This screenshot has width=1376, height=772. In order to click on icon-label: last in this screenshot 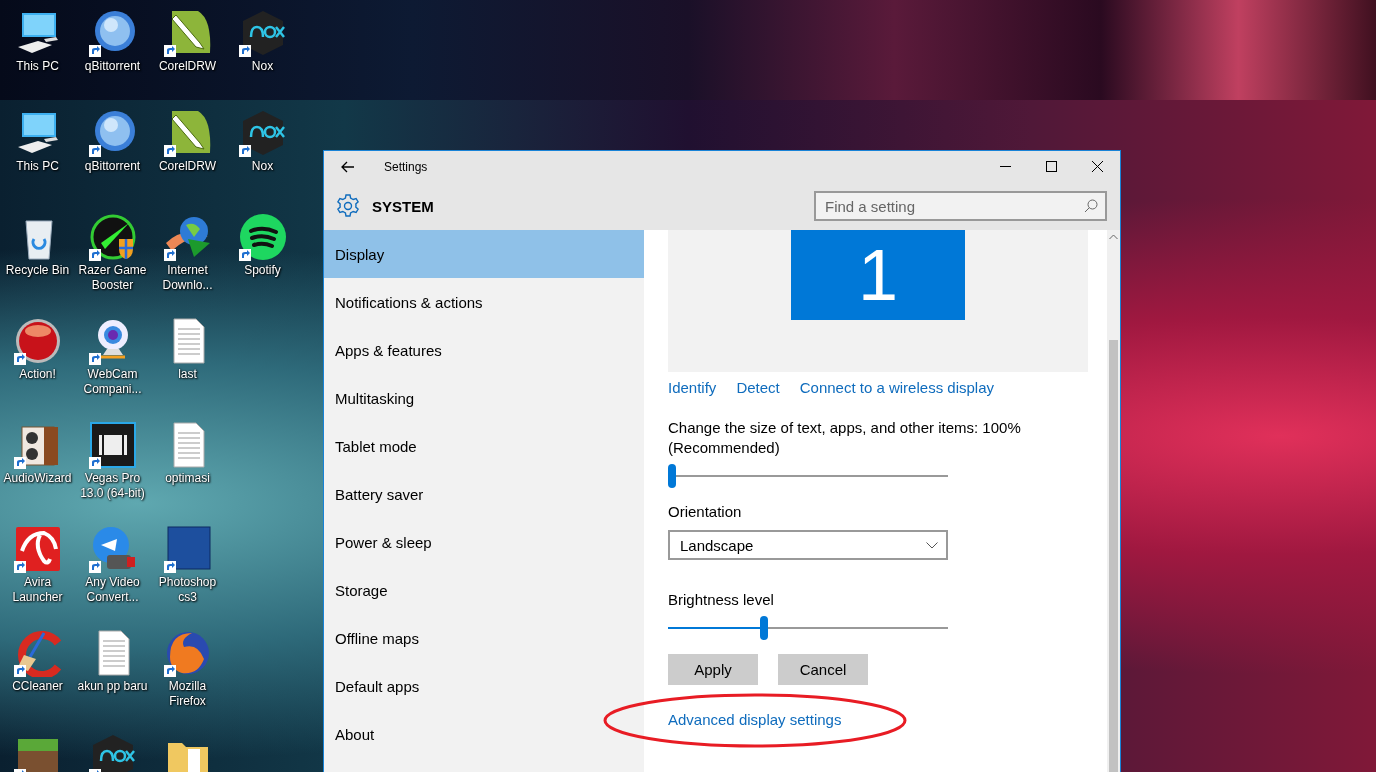, I will do `click(187, 374)`.